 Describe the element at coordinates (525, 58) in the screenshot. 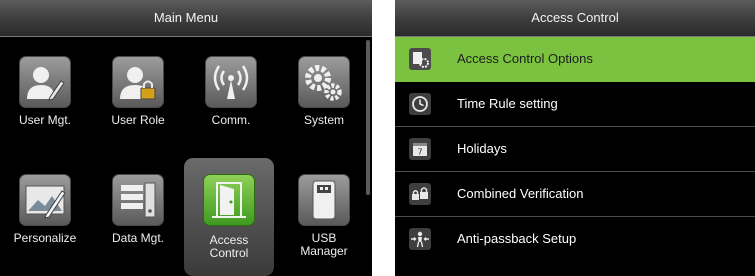

I see `list-item-label: Access Control Options` at that location.